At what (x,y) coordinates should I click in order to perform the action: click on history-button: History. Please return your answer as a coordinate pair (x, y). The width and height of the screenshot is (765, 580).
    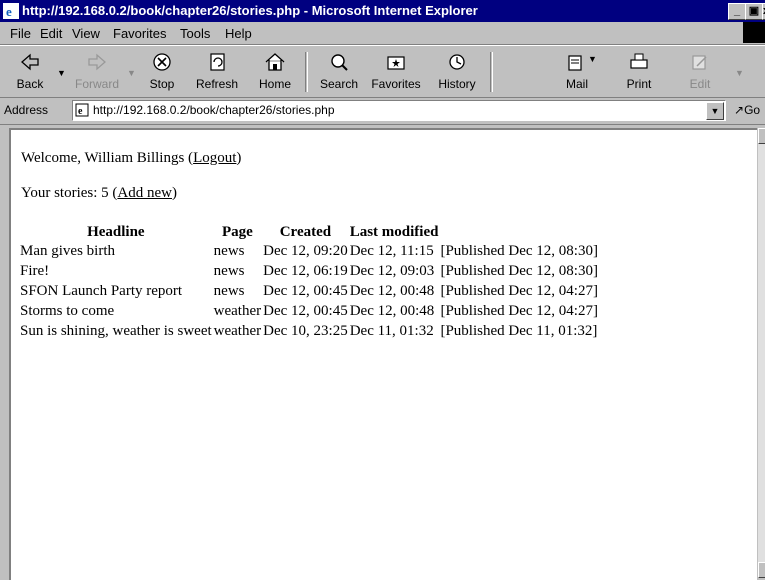
    Looking at the image, I should click on (457, 72).